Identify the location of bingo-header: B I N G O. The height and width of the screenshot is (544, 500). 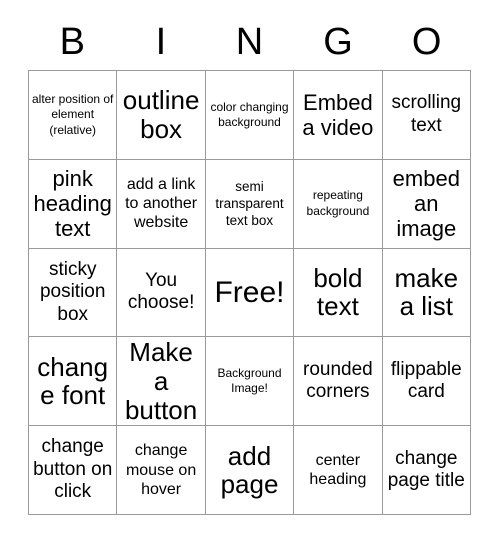
(249, 42).